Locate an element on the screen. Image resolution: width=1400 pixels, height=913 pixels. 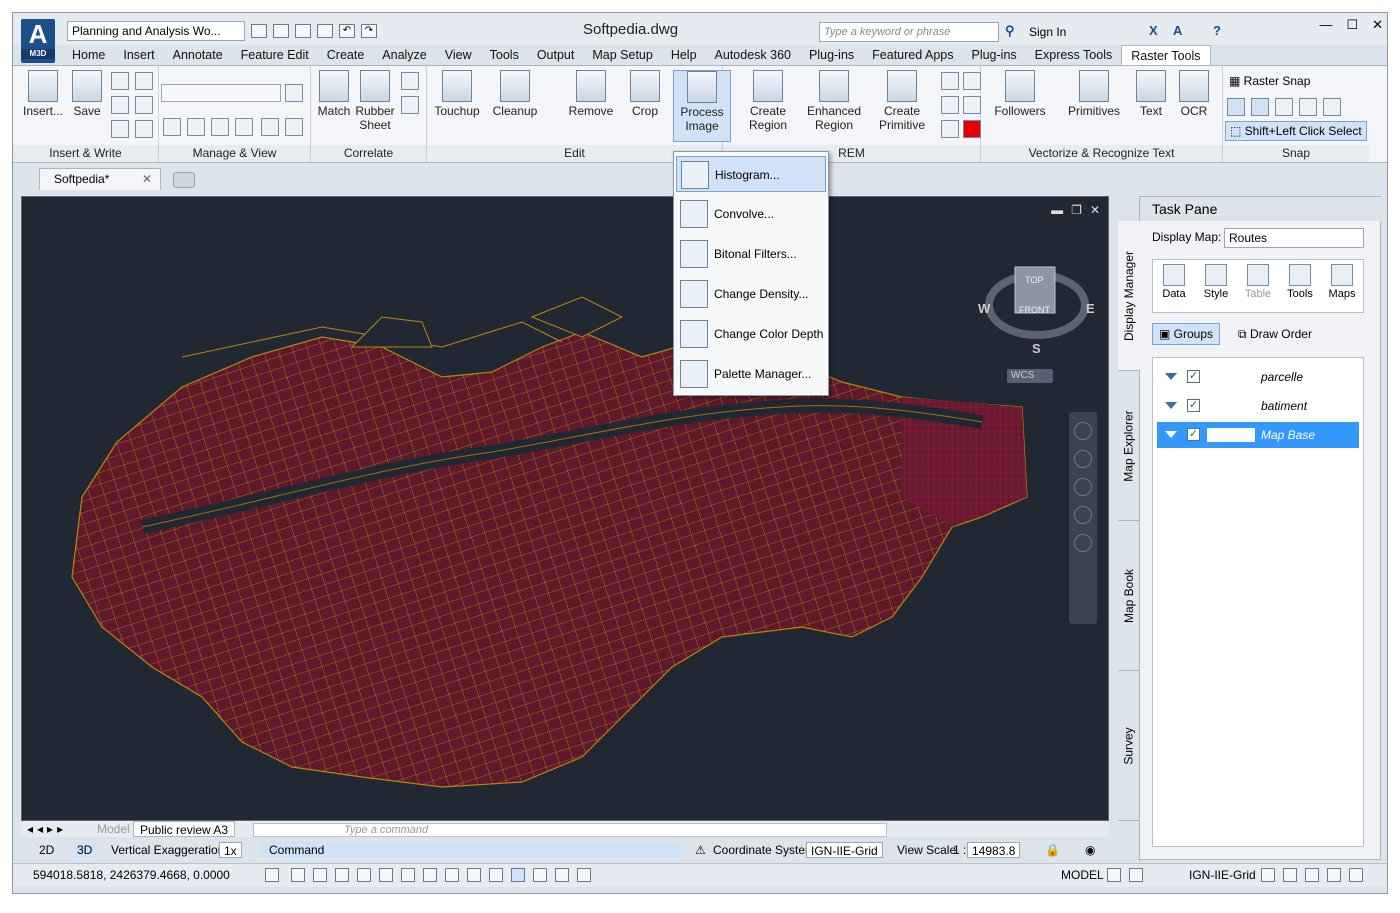
rubber-sheet-button: Rubber Sheet is located at coordinates (375, 101).